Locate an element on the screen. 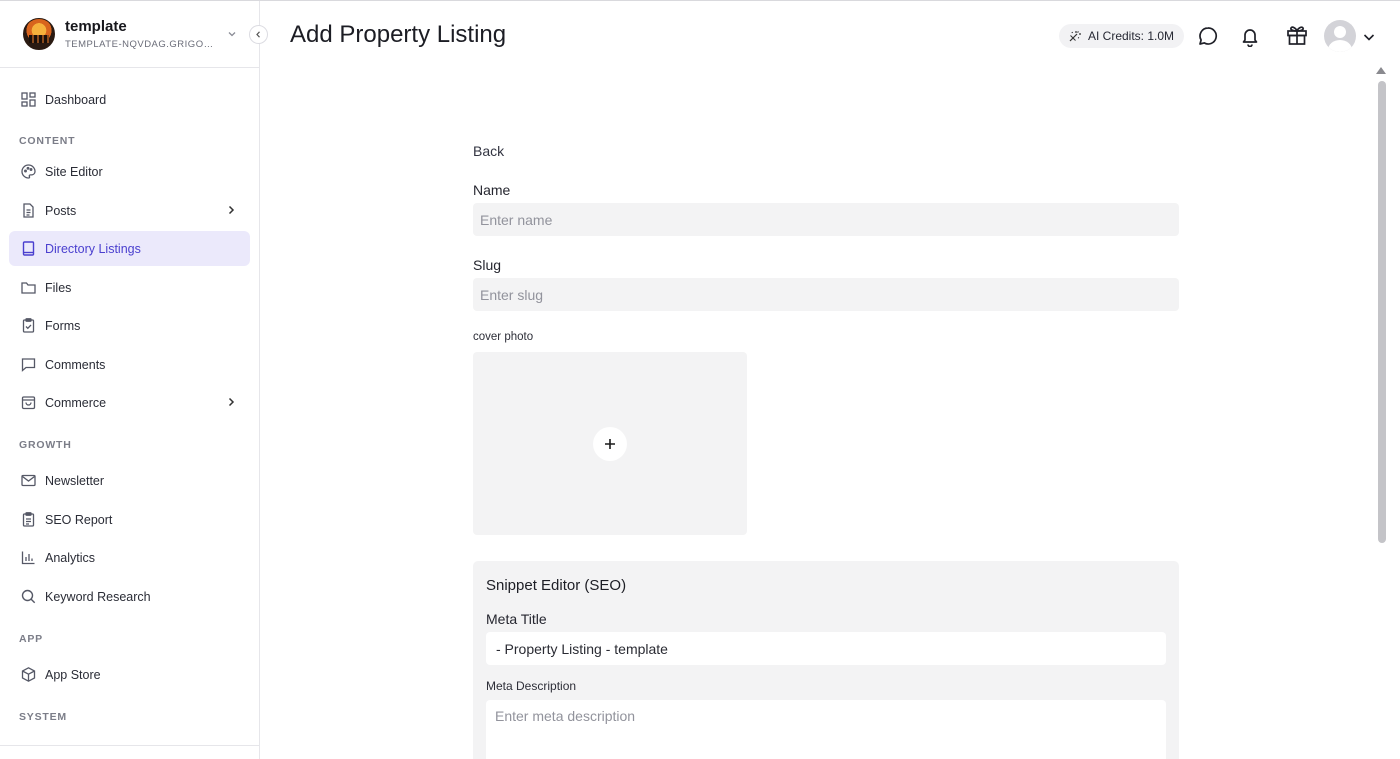 The image size is (1400, 759). sidebar-item-commerce: Commerce is located at coordinates (129, 402).